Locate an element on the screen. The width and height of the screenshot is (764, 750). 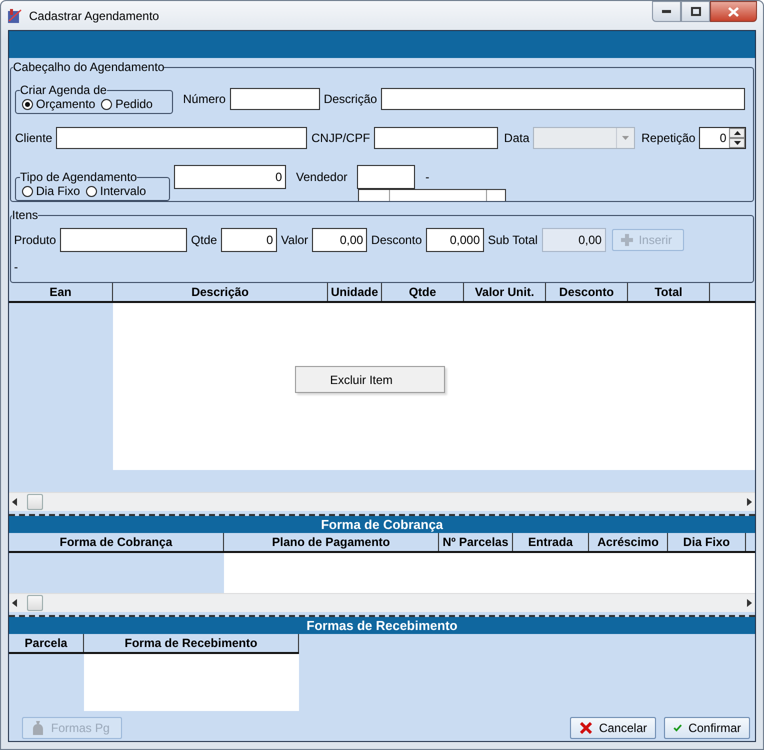
column-header: Forma de Recebimento is located at coordinates (191, 643).